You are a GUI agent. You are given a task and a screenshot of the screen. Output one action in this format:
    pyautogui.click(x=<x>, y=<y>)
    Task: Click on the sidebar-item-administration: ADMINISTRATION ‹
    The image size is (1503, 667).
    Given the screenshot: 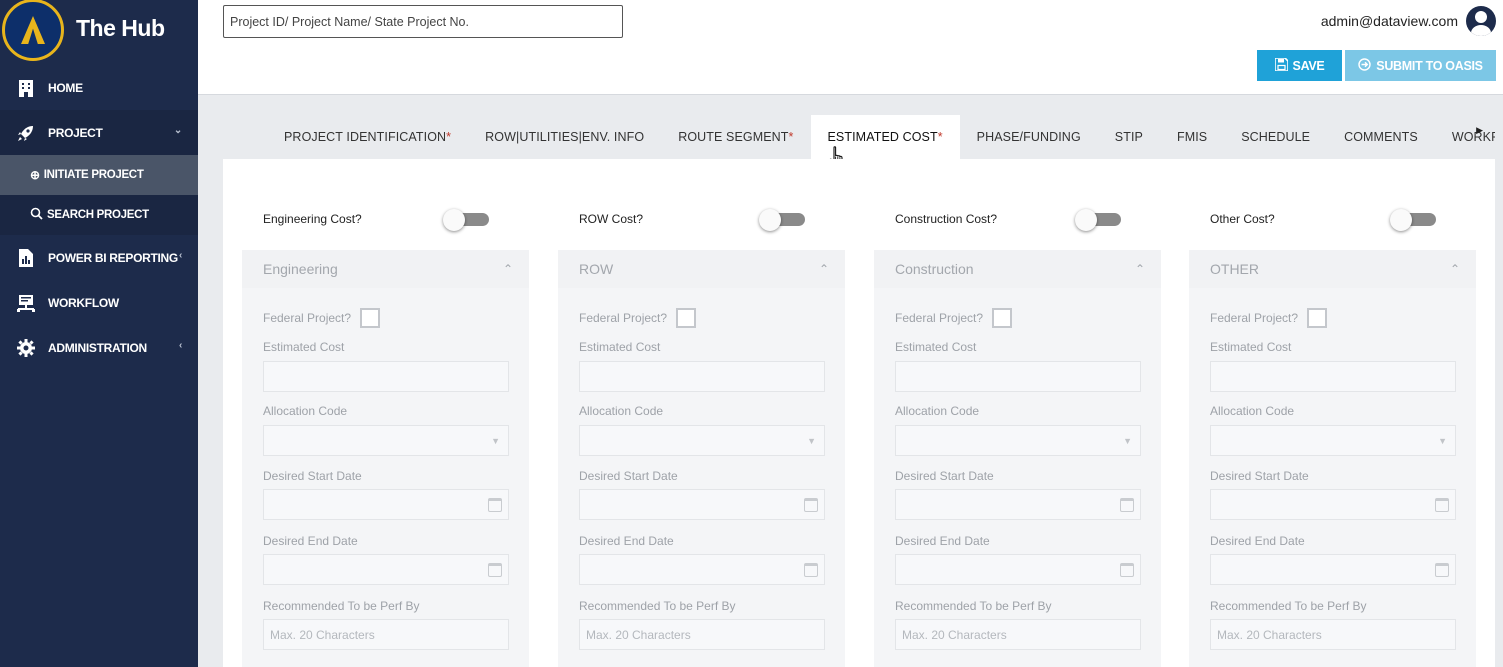 What is the action you would take?
    pyautogui.click(x=99, y=347)
    